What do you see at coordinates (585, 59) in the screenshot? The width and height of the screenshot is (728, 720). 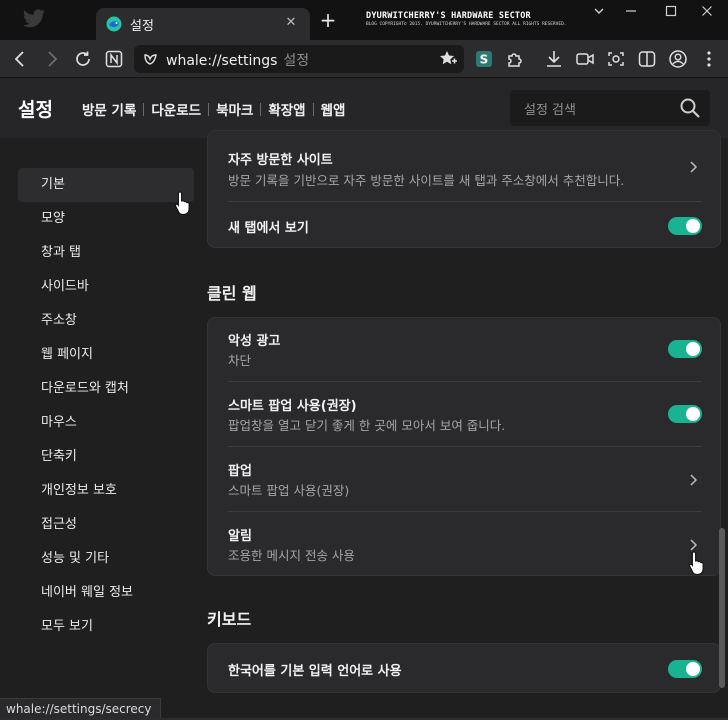 I see `video-icon` at bounding box center [585, 59].